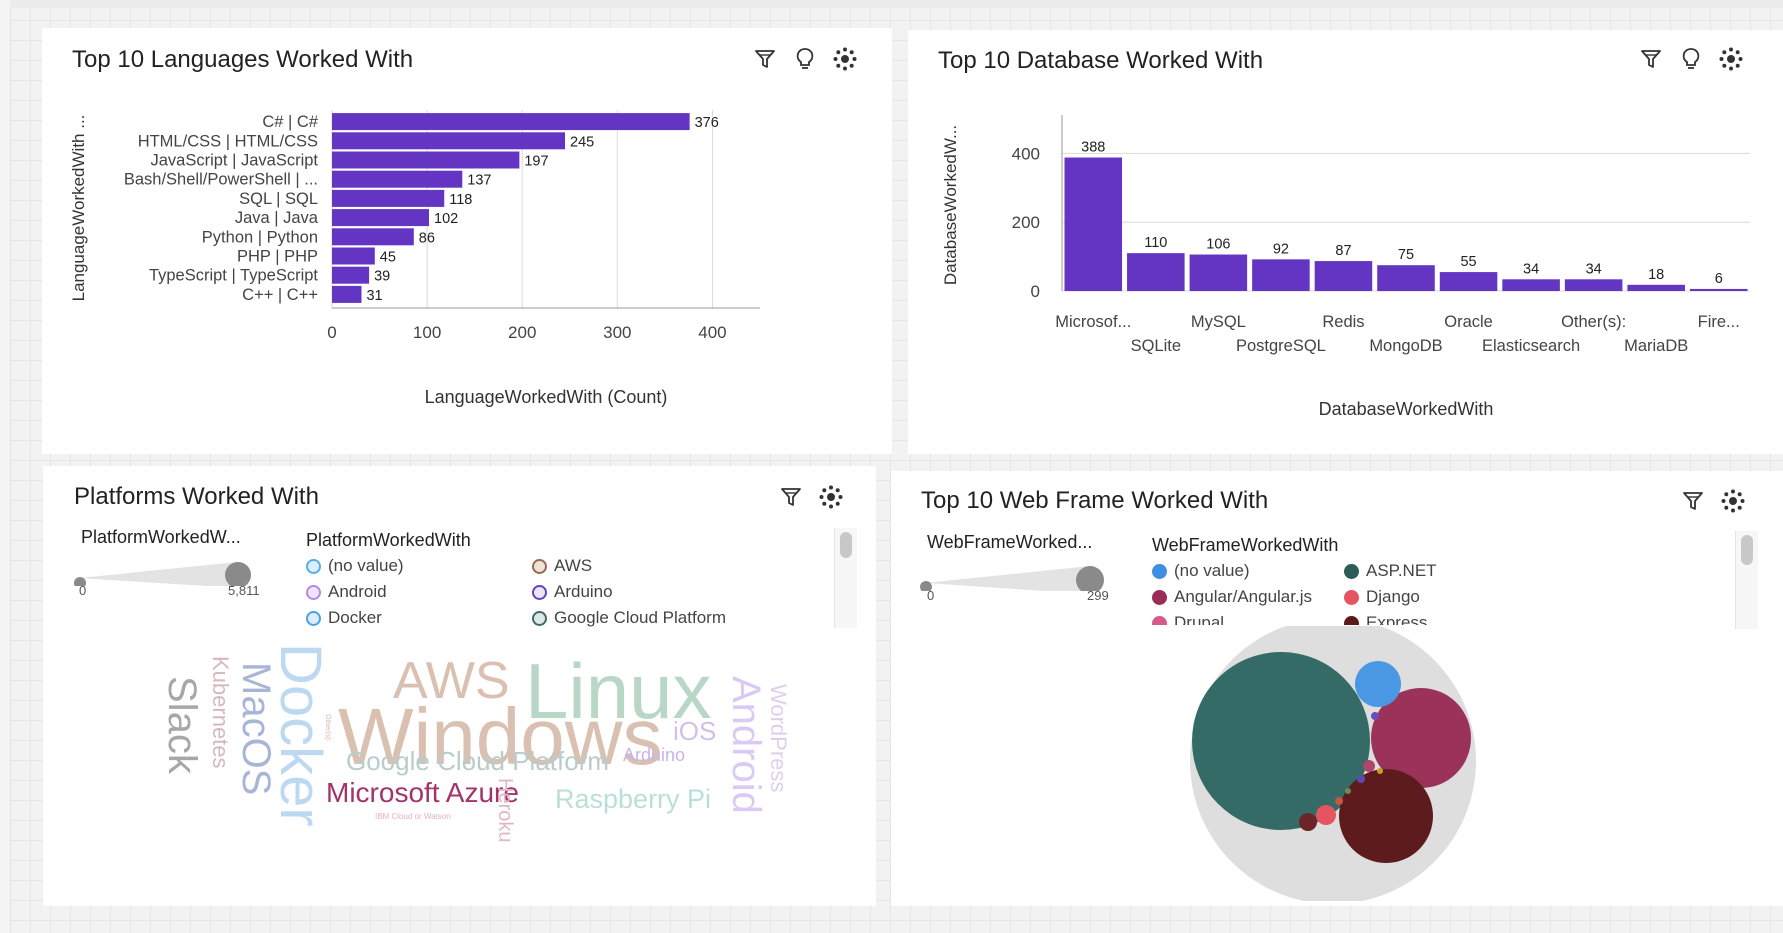  What do you see at coordinates (505, 810) in the screenshot?
I see `word-heroku: Heroku` at bounding box center [505, 810].